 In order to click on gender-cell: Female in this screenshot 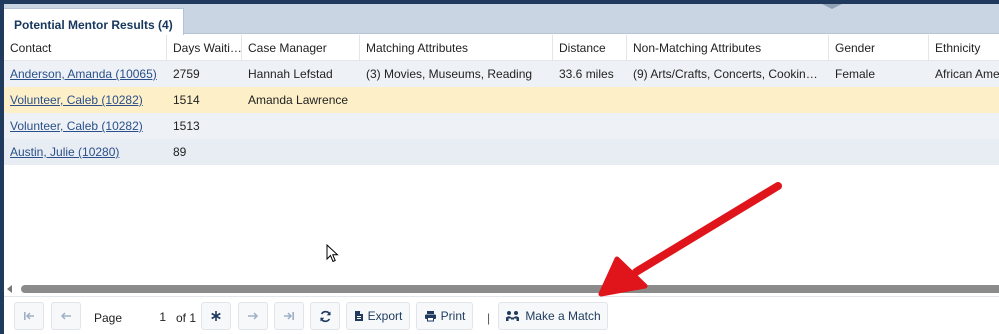, I will do `click(855, 74)`.